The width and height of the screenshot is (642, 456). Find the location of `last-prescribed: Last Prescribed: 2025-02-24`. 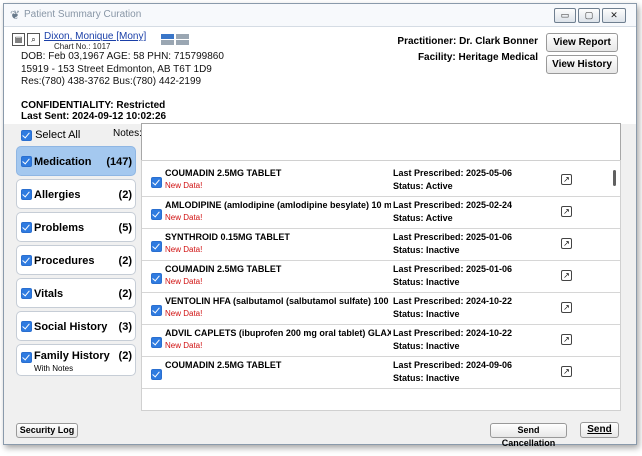

last-prescribed: Last Prescribed: 2025-02-24 is located at coordinates (453, 205).